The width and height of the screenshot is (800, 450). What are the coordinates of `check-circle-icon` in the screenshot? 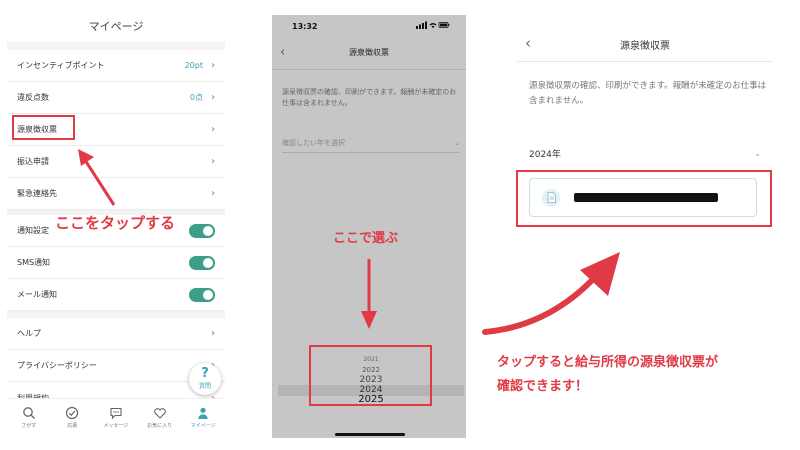 It's located at (72, 413).